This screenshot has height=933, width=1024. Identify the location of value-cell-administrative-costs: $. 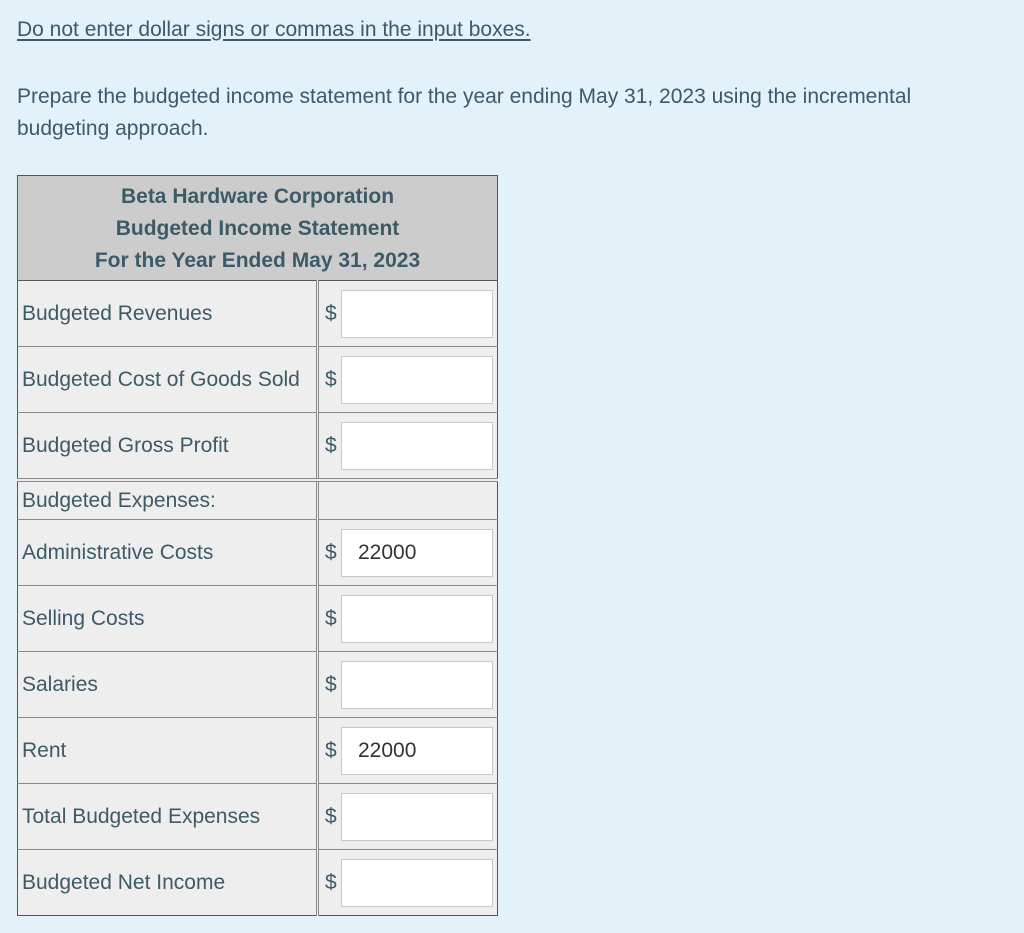
(407, 552).